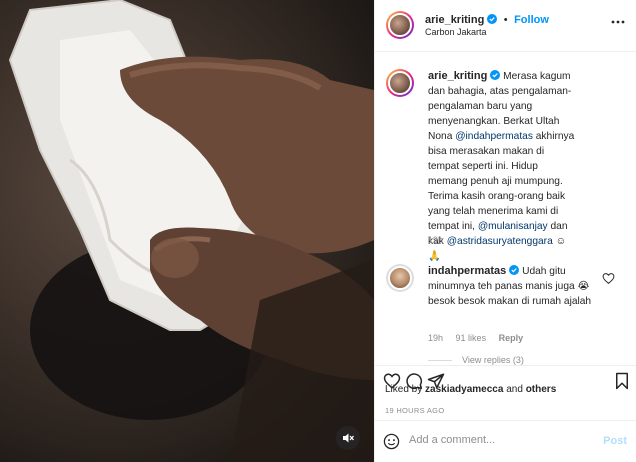 The height and width of the screenshot is (462, 636). I want to click on post-comment-button: Post, so click(615, 441).